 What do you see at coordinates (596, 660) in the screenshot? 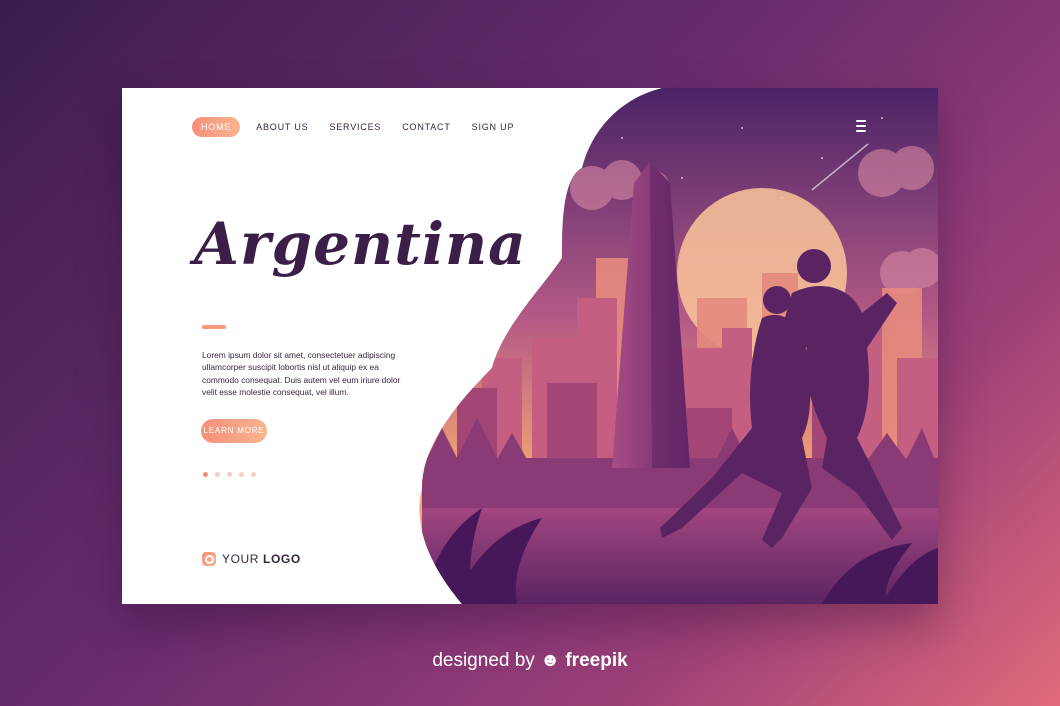
I see `credit-brand: freepik` at bounding box center [596, 660].